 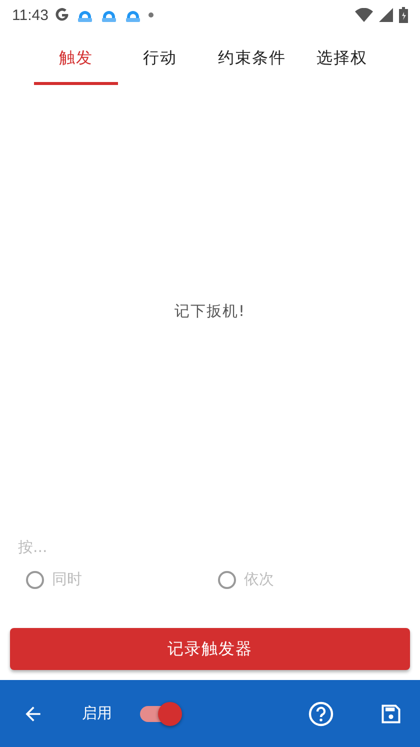 I want to click on status-time: 11:43, so click(x=30, y=15).